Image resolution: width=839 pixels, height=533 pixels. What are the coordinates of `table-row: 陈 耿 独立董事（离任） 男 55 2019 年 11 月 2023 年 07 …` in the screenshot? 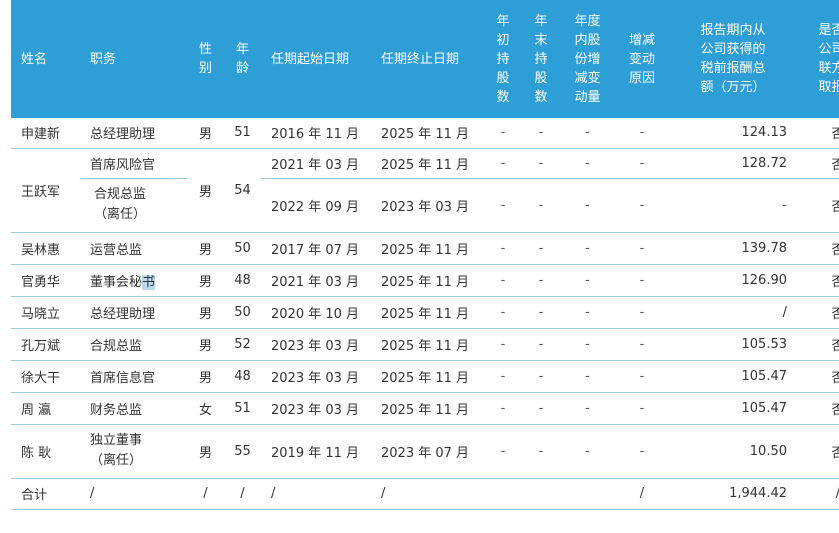 It's located at (425, 451).